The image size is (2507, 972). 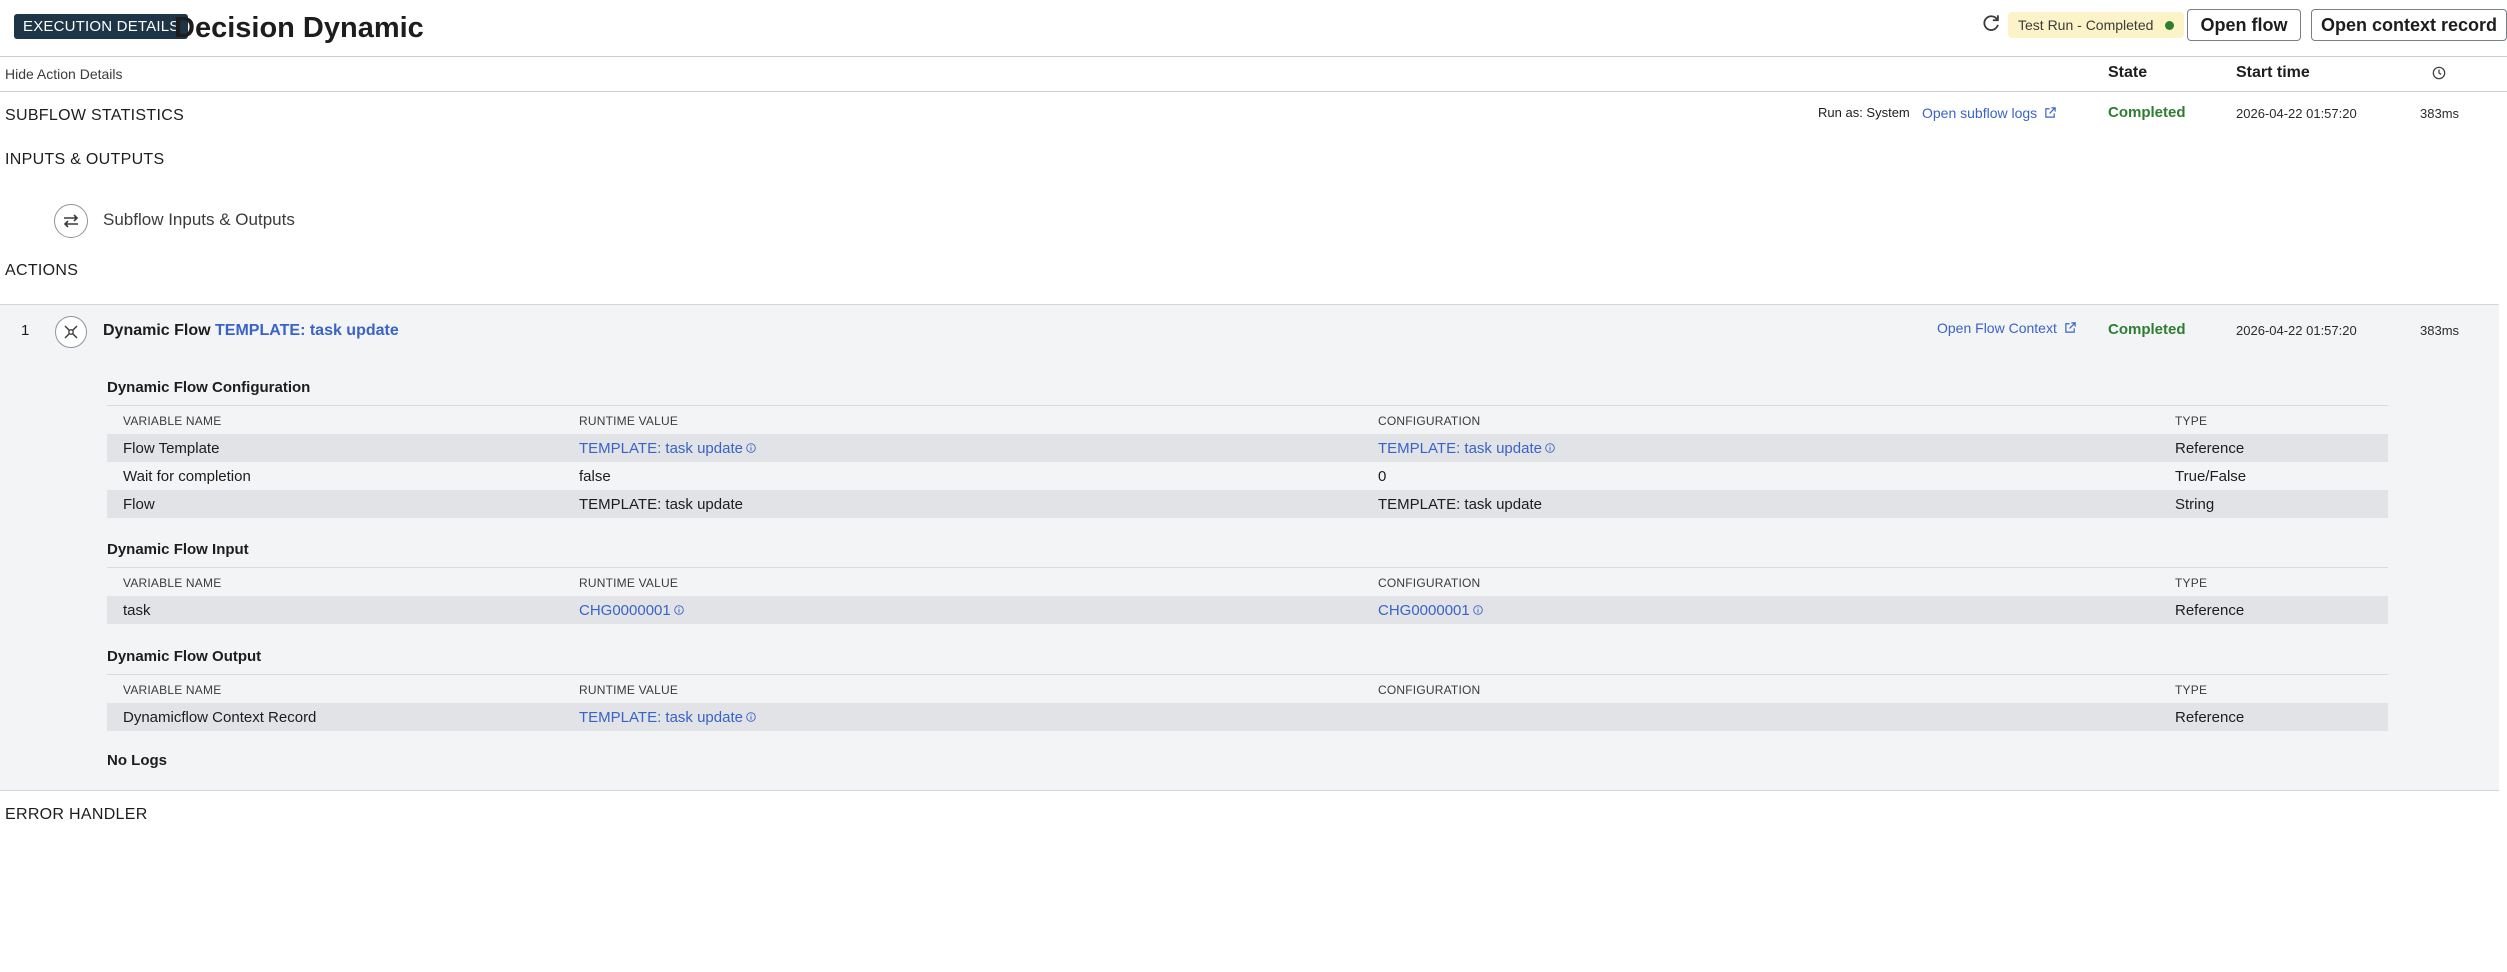 What do you see at coordinates (220, 717) in the screenshot?
I see `variable-name: Dynamicflow Context Record` at bounding box center [220, 717].